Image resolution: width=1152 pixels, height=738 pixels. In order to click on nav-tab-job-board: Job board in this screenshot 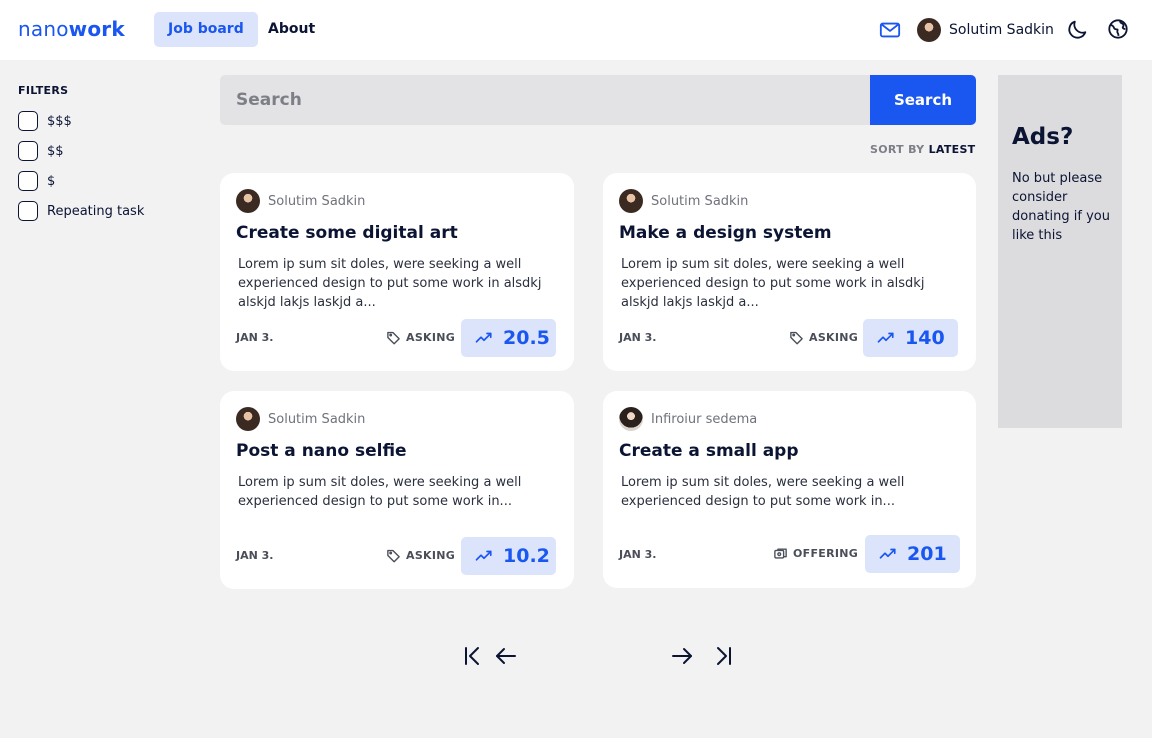, I will do `click(206, 29)`.